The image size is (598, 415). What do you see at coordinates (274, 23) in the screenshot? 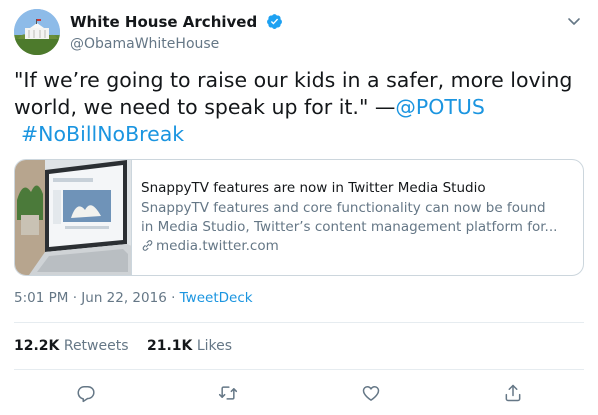
I see `verified-badge-icon` at bounding box center [274, 23].